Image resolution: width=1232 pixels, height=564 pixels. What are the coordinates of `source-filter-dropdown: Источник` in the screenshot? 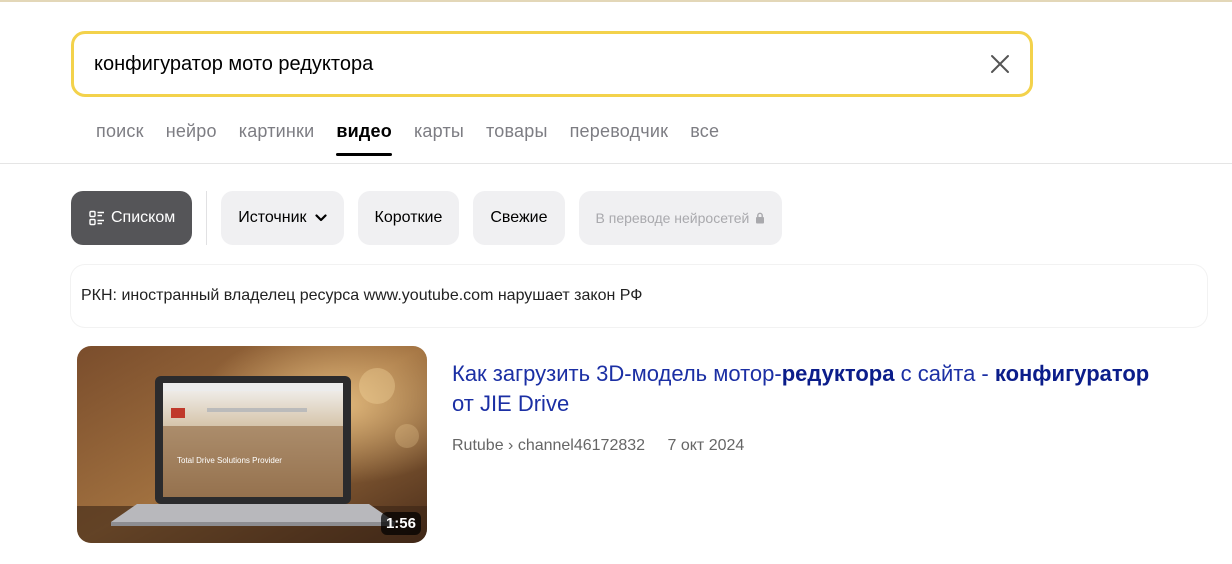 It's located at (282, 218).